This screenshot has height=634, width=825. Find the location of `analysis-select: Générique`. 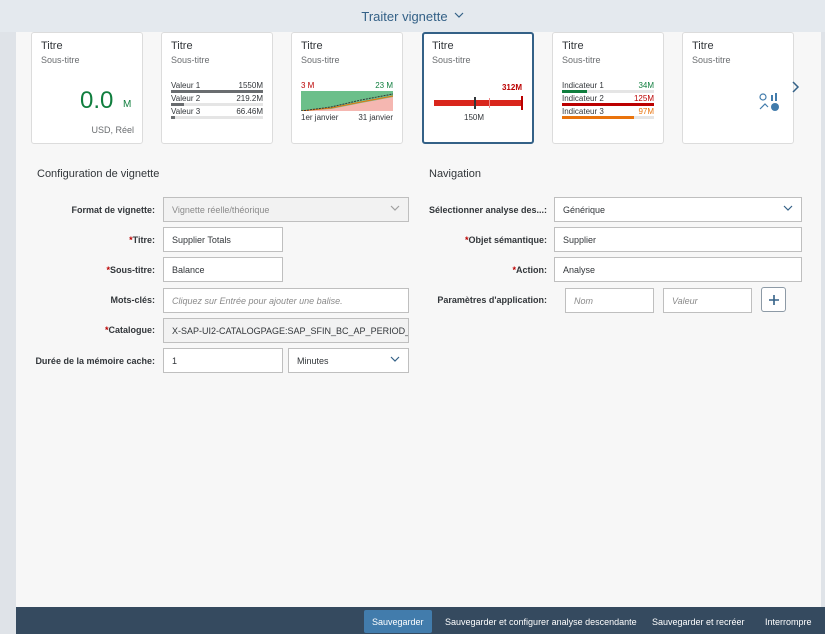

analysis-select: Générique is located at coordinates (678, 209).